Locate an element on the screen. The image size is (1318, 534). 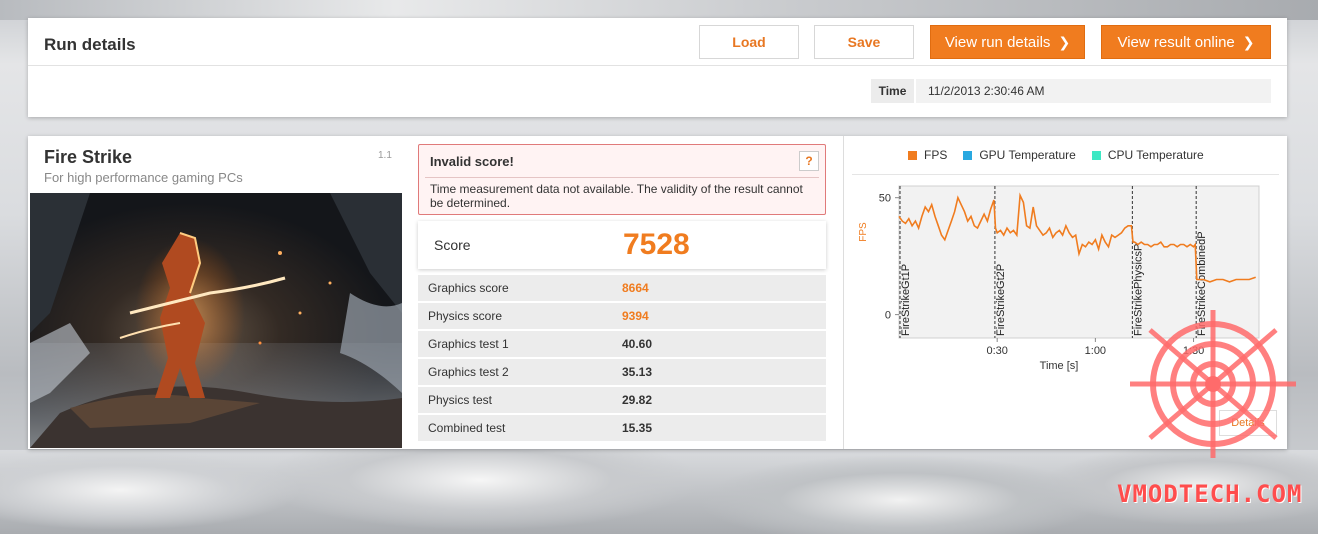
result-label: Physics test is located at coordinates (460, 400).